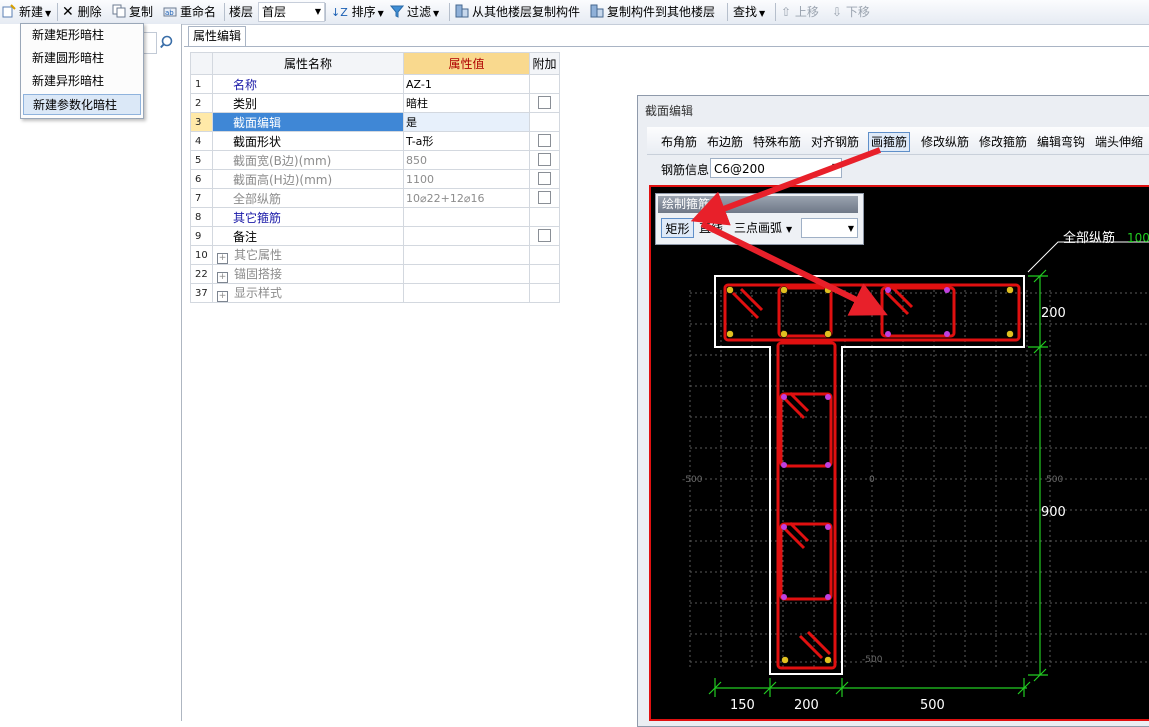 This screenshot has height=727, width=1149. I want to click on annotation-arrows, so click(789, 231).